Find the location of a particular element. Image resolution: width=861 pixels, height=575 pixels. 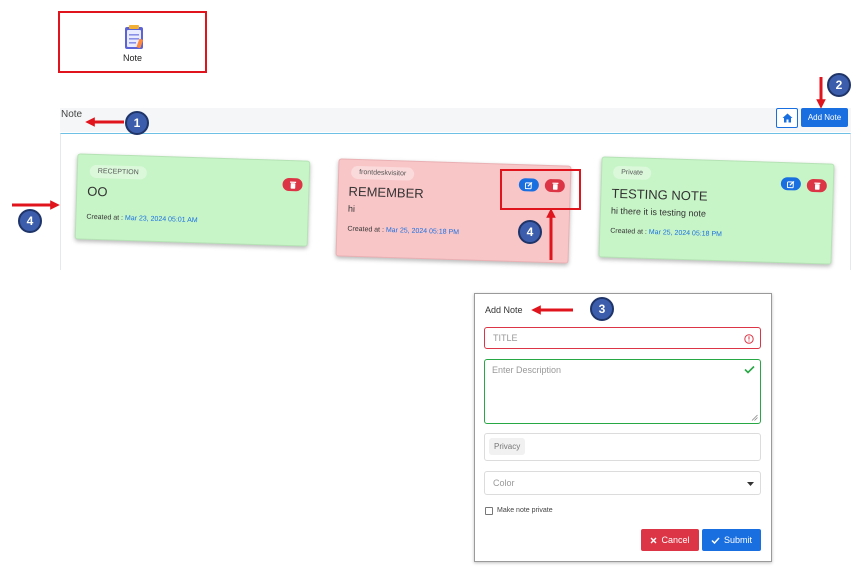

annotation-marker-1: 1 is located at coordinates (137, 123).